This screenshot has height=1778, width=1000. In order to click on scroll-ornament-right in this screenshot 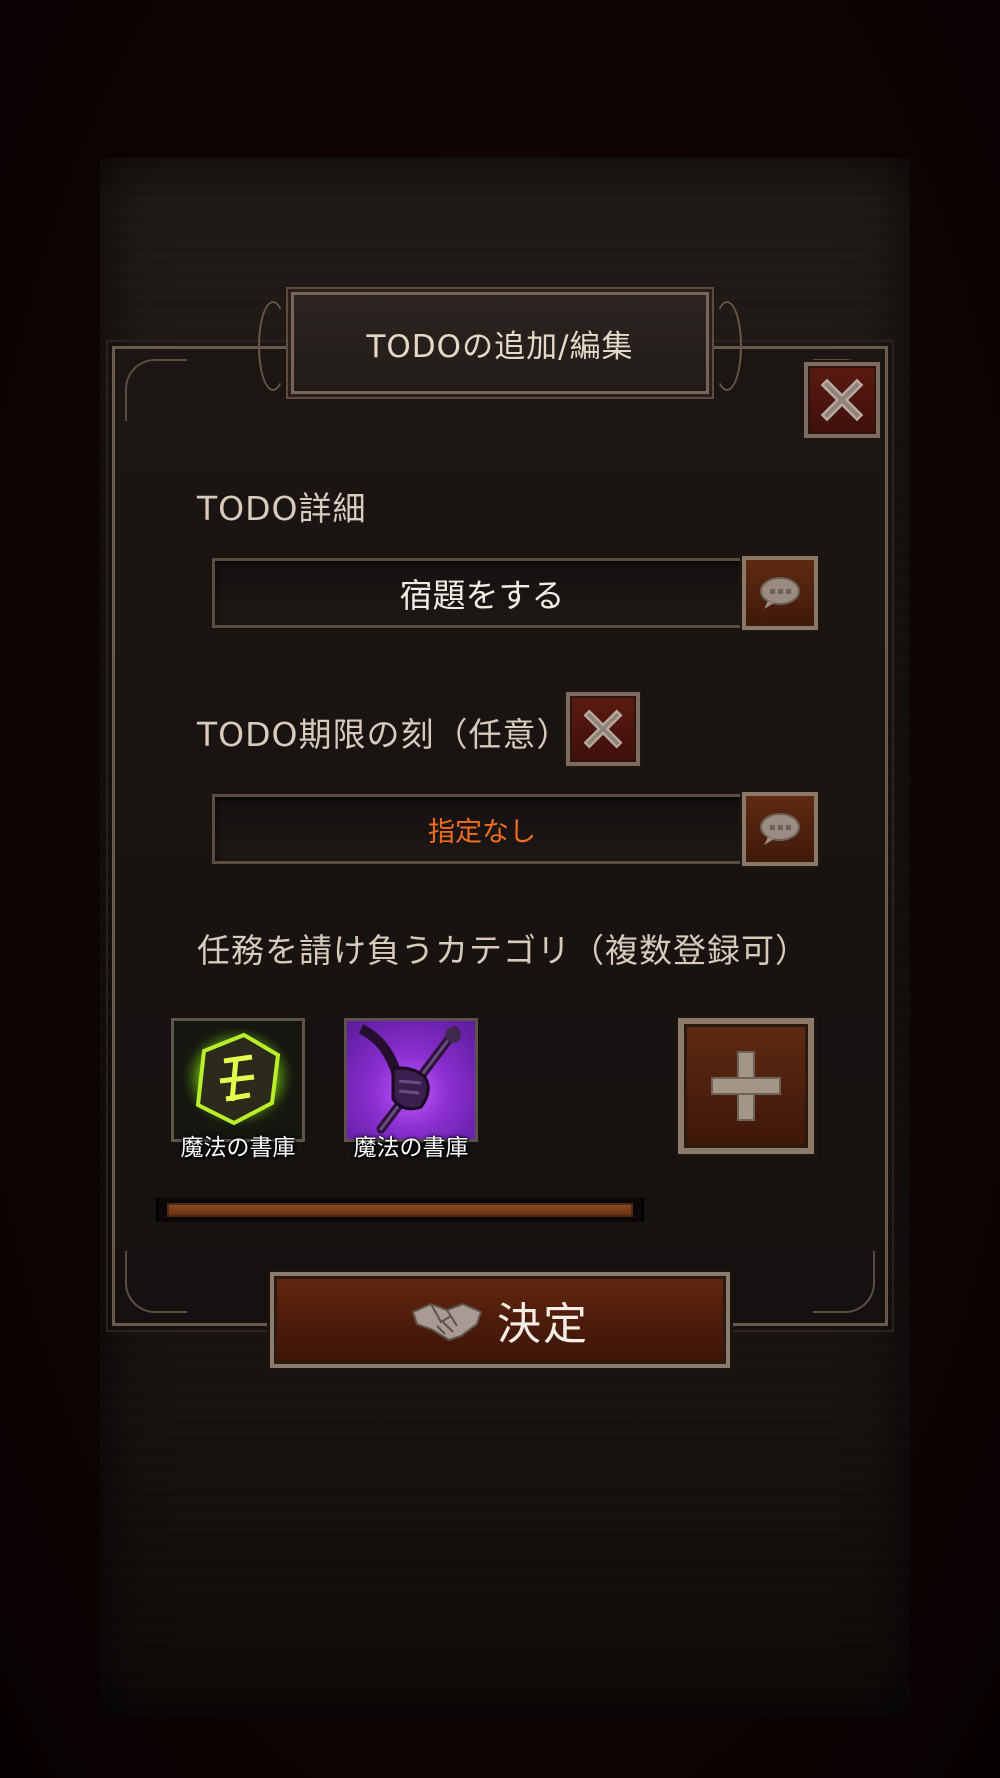, I will do `click(727, 346)`.